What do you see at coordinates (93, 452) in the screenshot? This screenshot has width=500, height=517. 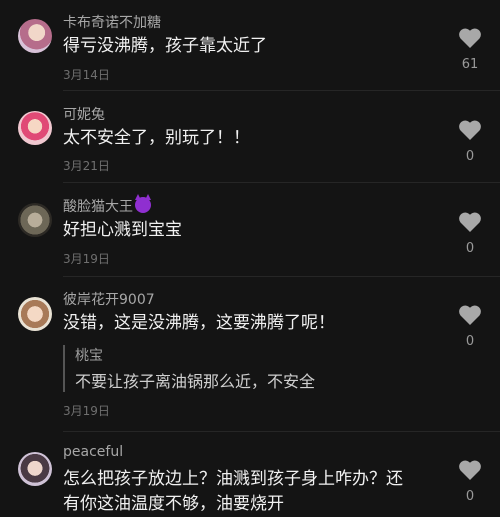 I see `comment-username: peaceful` at bounding box center [93, 452].